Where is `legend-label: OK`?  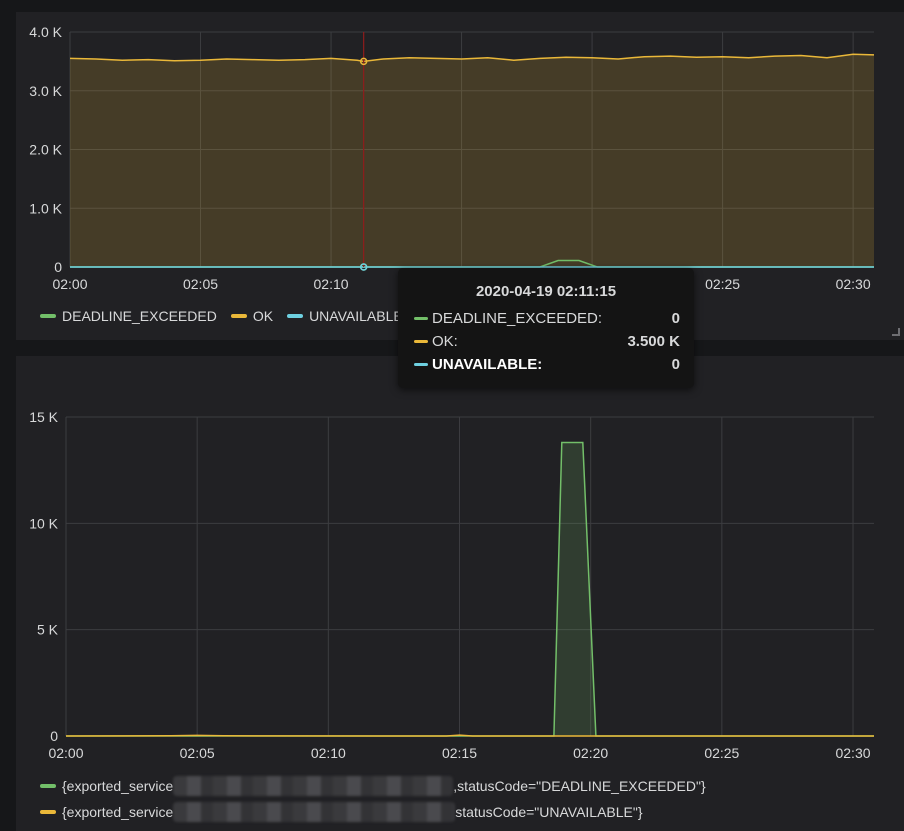
legend-label: OK is located at coordinates (263, 316).